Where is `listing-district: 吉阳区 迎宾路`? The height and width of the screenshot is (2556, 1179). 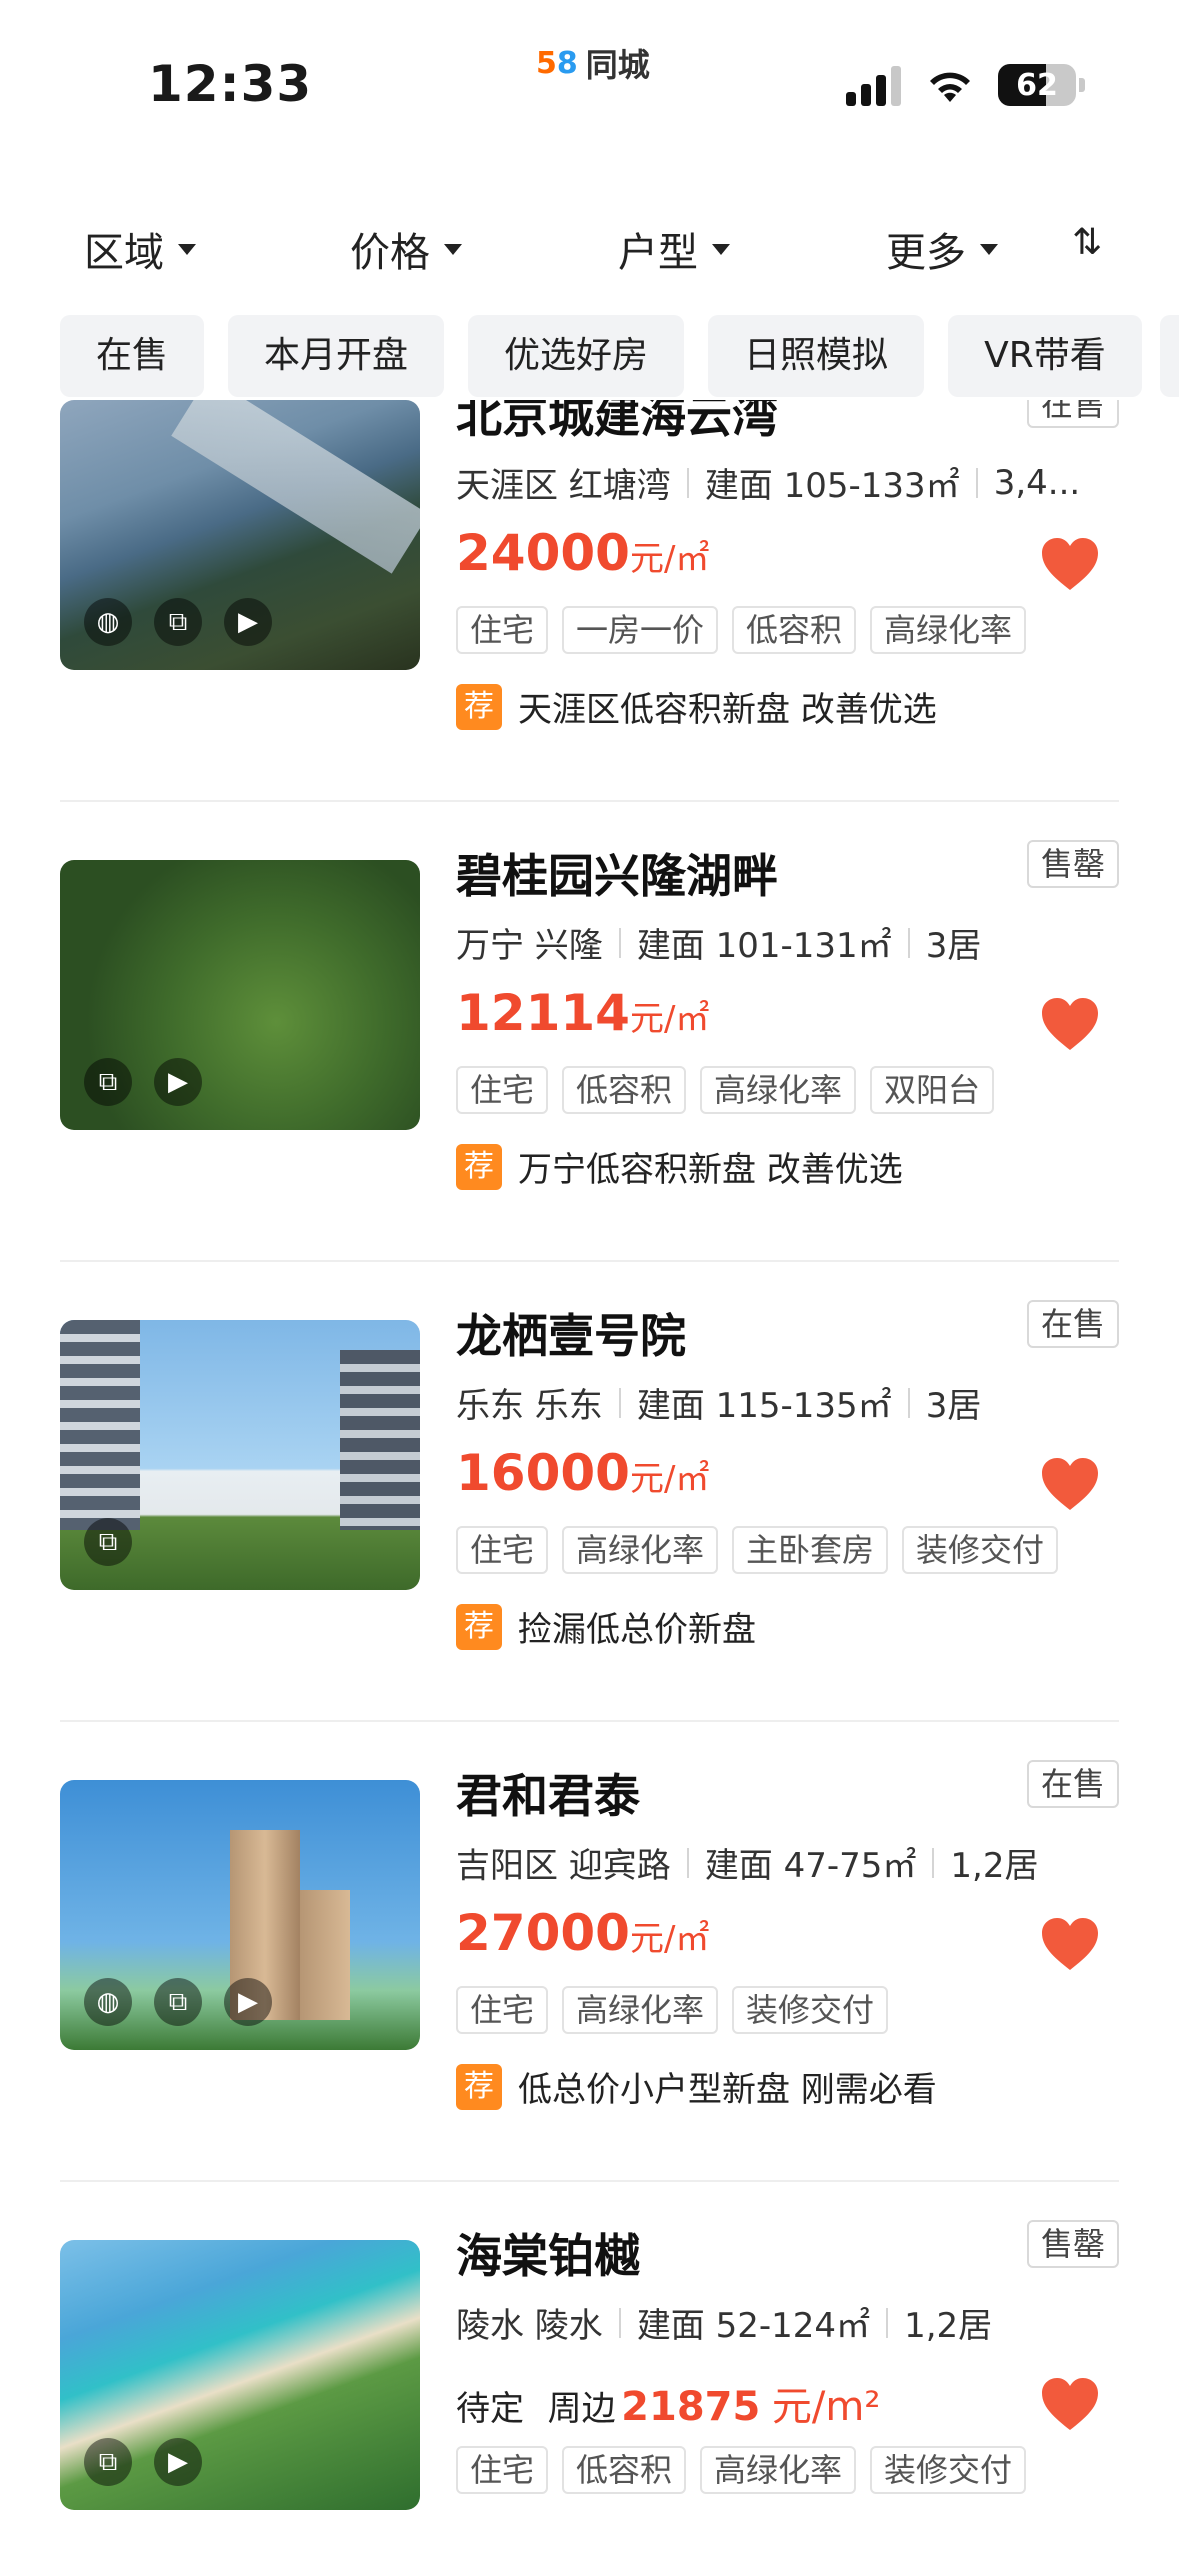
listing-district: 吉阳区 迎宾路 is located at coordinates (563, 1866).